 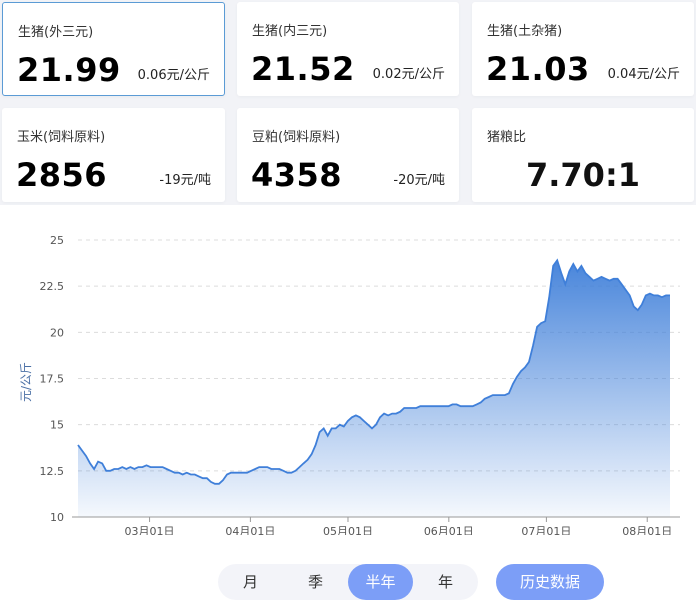 I want to click on x-tick-label: 03月01日, so click(x=150, y=530).